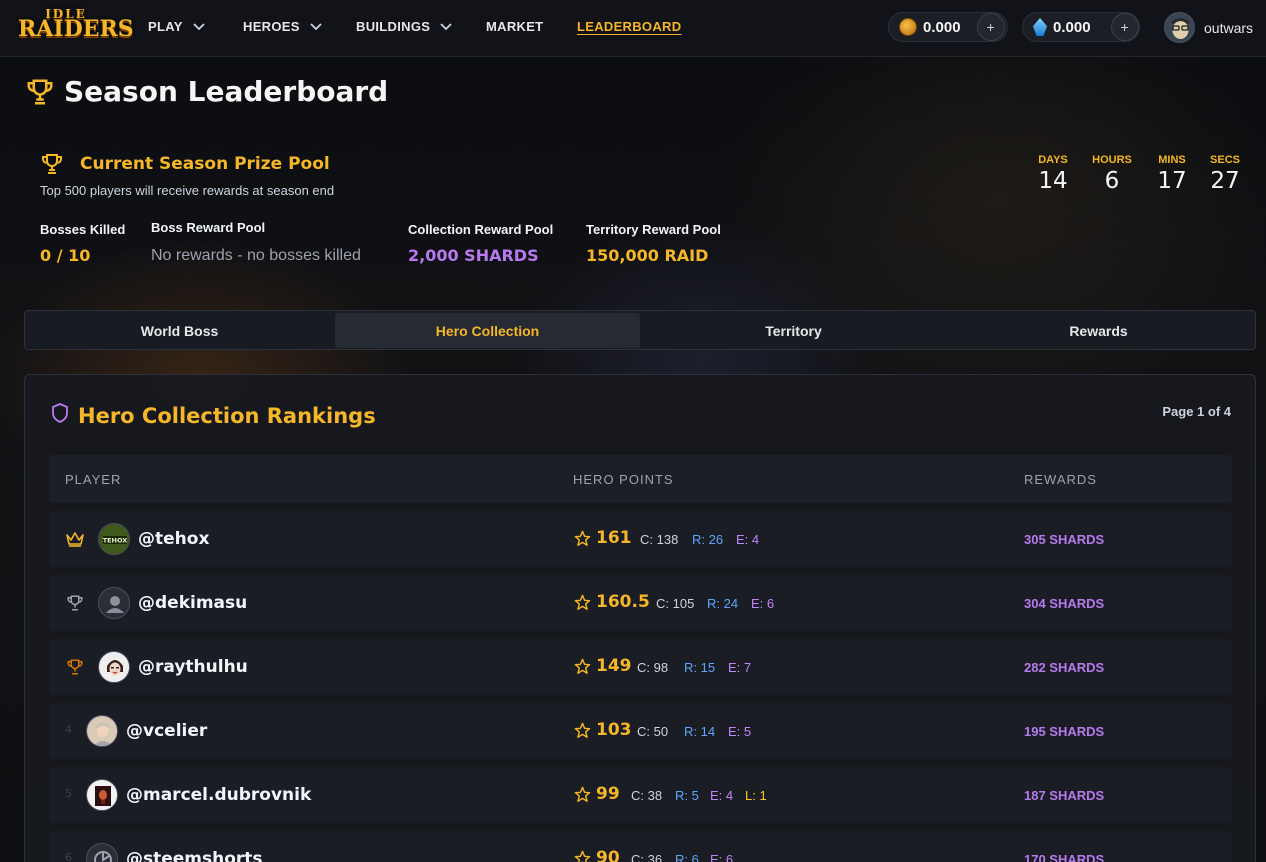 The width and height of the screenshot is (1266, 862). Describe the element at coordinates (990, 27) in the screenshot. I see `add-raid-button: +` at that location.